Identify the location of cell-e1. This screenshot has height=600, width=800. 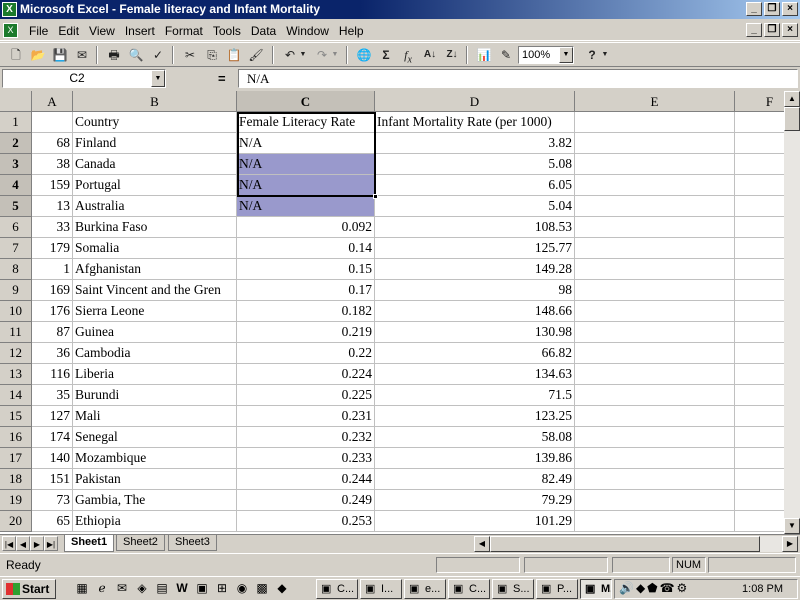
(655, 122).